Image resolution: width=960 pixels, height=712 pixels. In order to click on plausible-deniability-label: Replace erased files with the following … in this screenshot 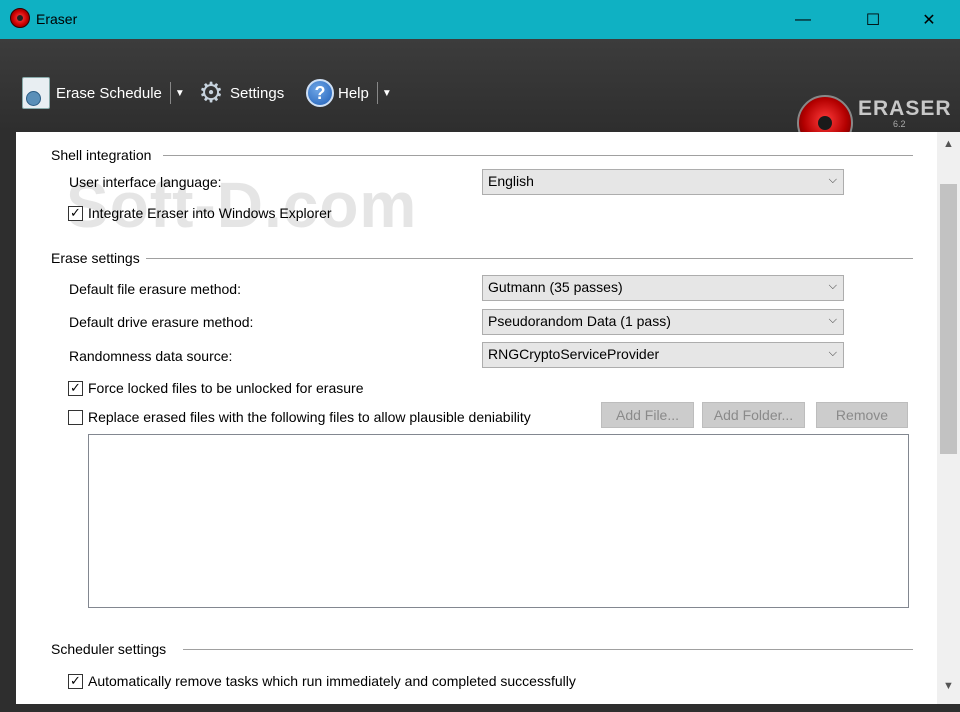, I will do `click(309, 417)`.